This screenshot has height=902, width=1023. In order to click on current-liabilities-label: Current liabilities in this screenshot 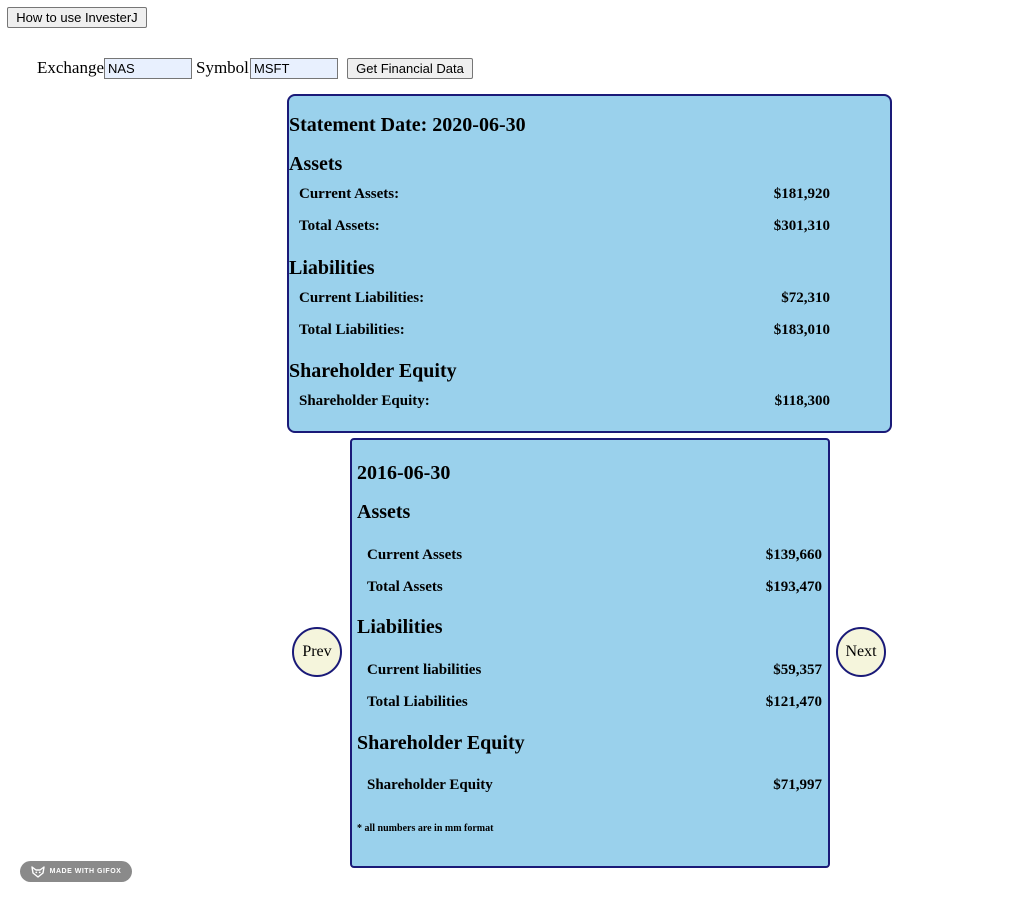, I will do `click(424, 670)`.